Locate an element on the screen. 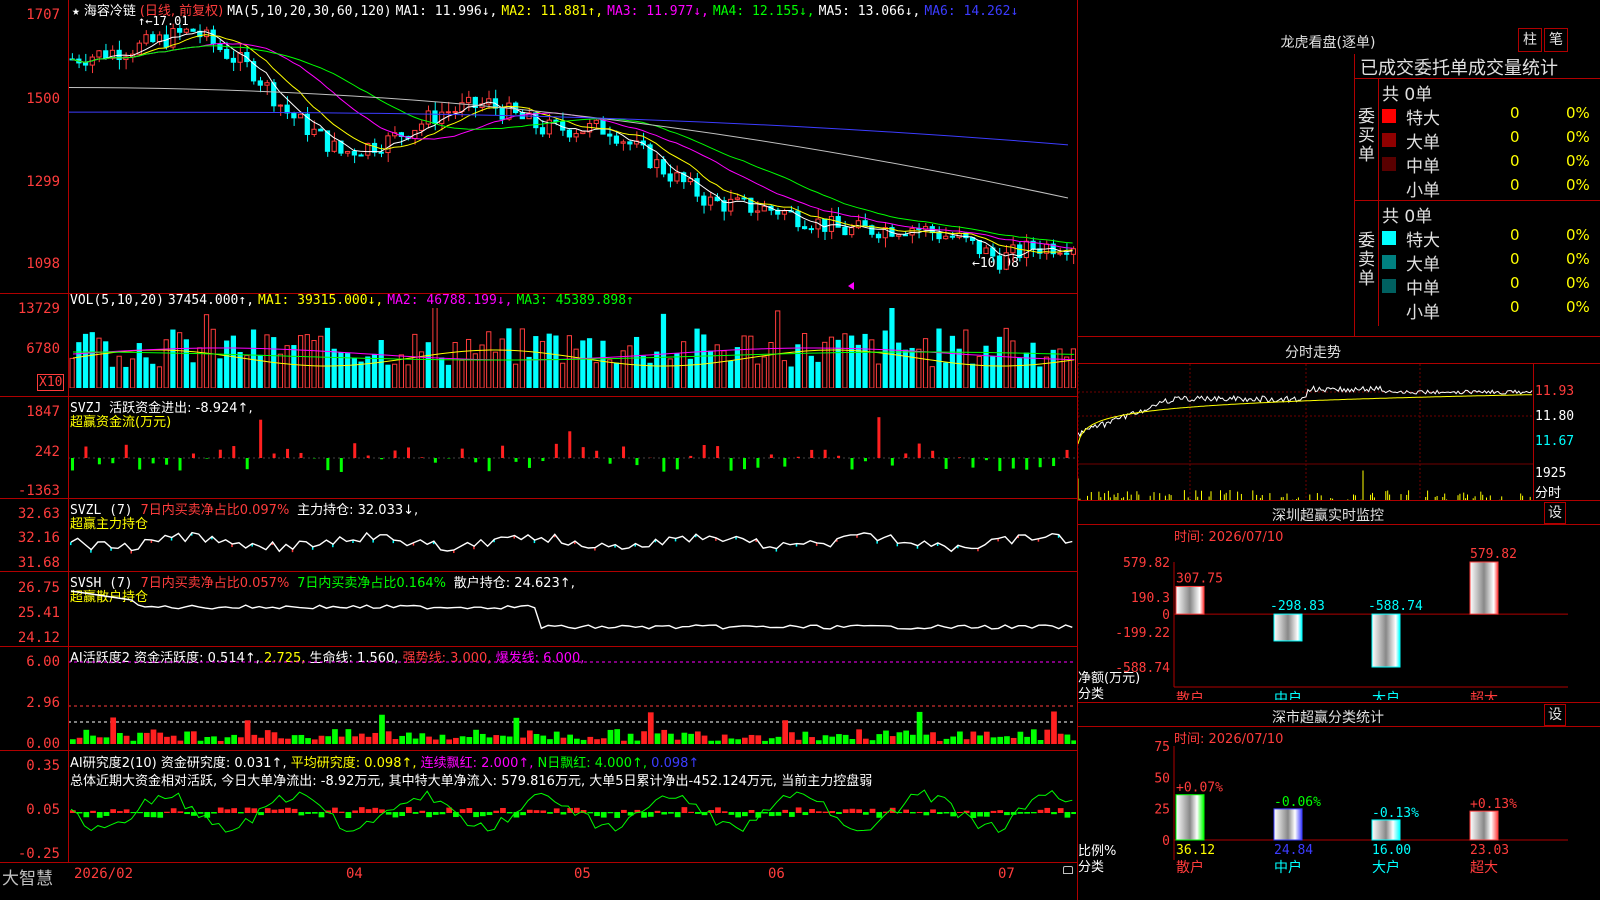 This screenshot has height=900, width=1600. ai-active-chart is located at coordinates (572, 704).